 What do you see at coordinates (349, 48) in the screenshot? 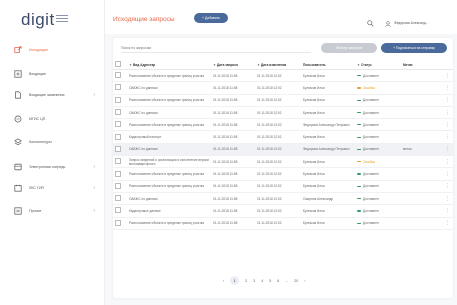
I see `filter-button: Фильтр запросов` at bounding box center [349, 48].